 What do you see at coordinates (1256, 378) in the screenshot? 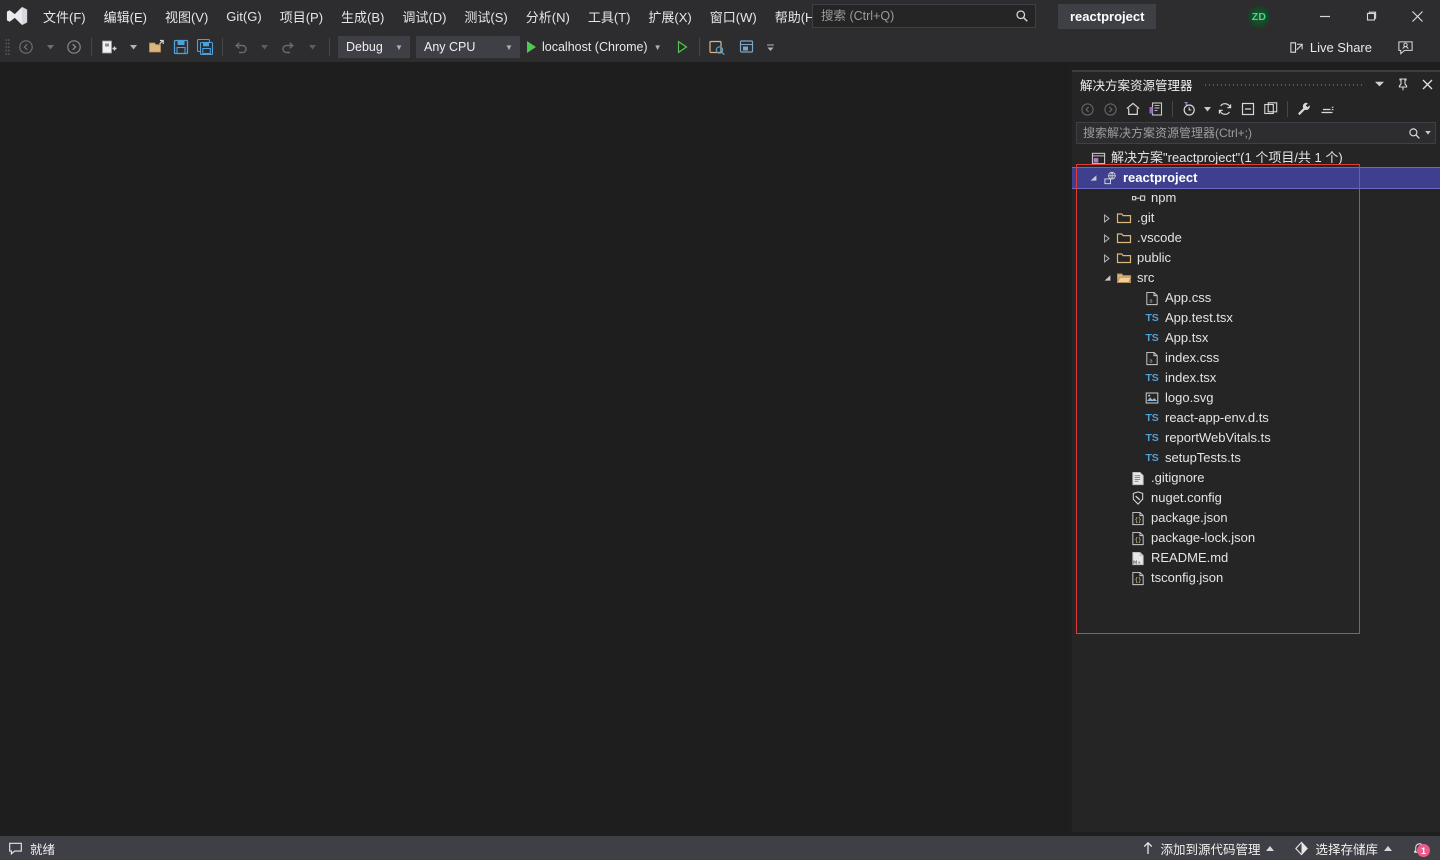
I see `tree-row-index-tsx: TS index.tsx` at bounding box center [1256, 378].